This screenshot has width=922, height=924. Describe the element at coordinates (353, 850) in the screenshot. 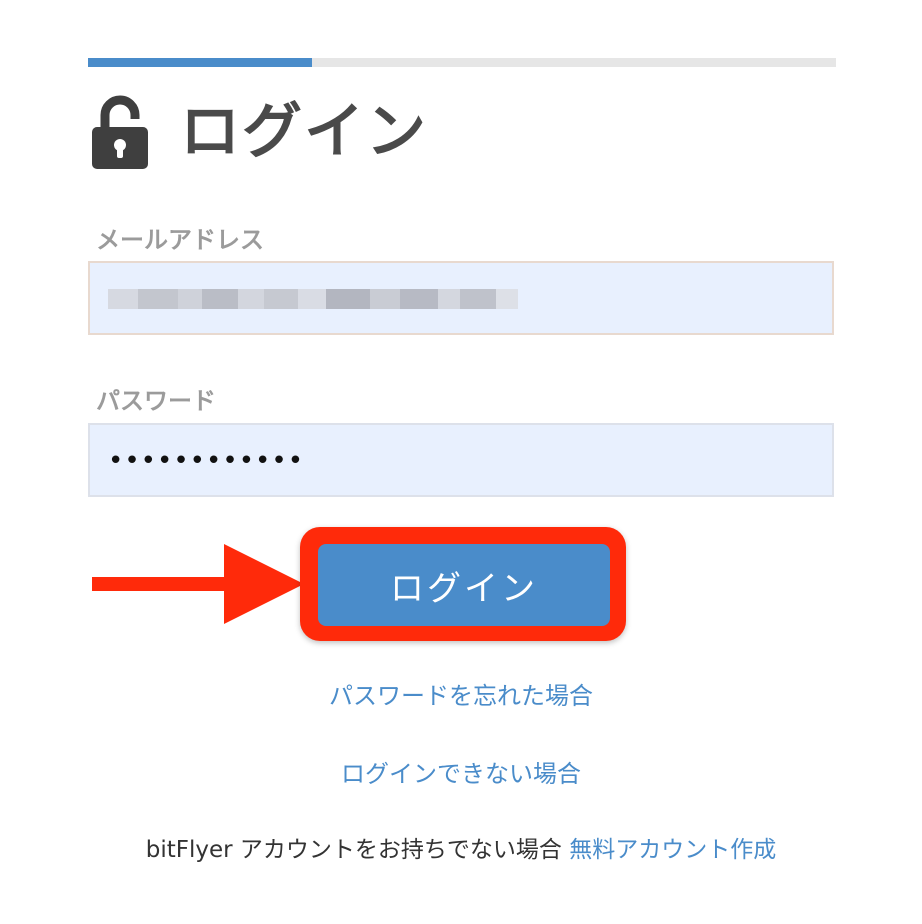

I see `signup-prompt: bitFlyer アカウントをお持ちでない場合` at that location.